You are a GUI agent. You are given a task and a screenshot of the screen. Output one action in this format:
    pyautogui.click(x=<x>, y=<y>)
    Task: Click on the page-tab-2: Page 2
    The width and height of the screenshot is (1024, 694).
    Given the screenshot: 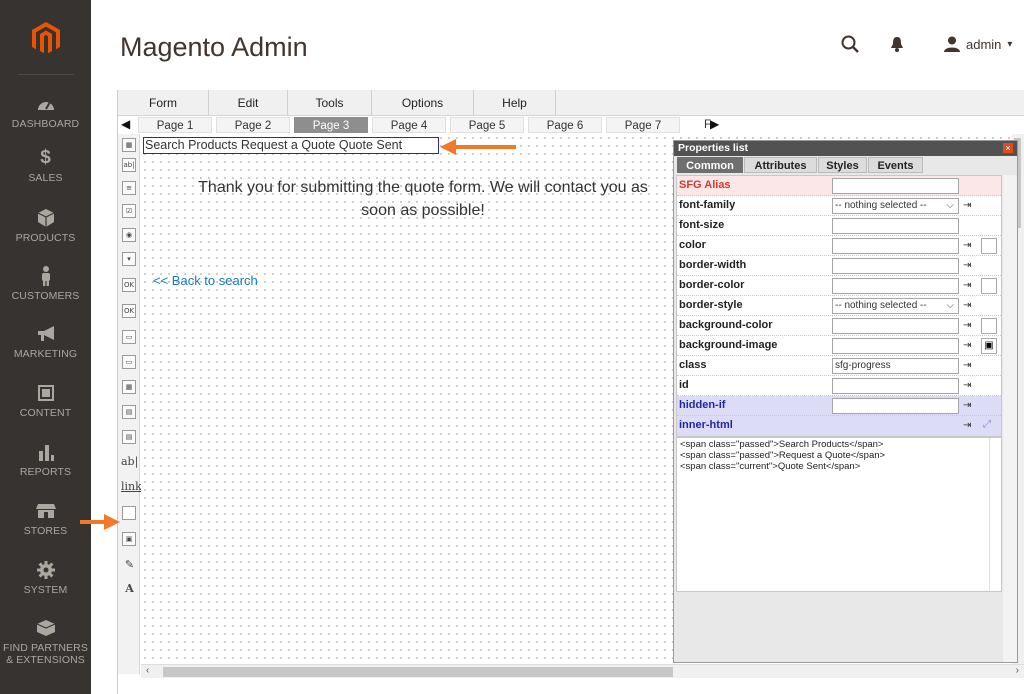 What is the action you would take?
    pyautogui.click(x=253, y=125)
    